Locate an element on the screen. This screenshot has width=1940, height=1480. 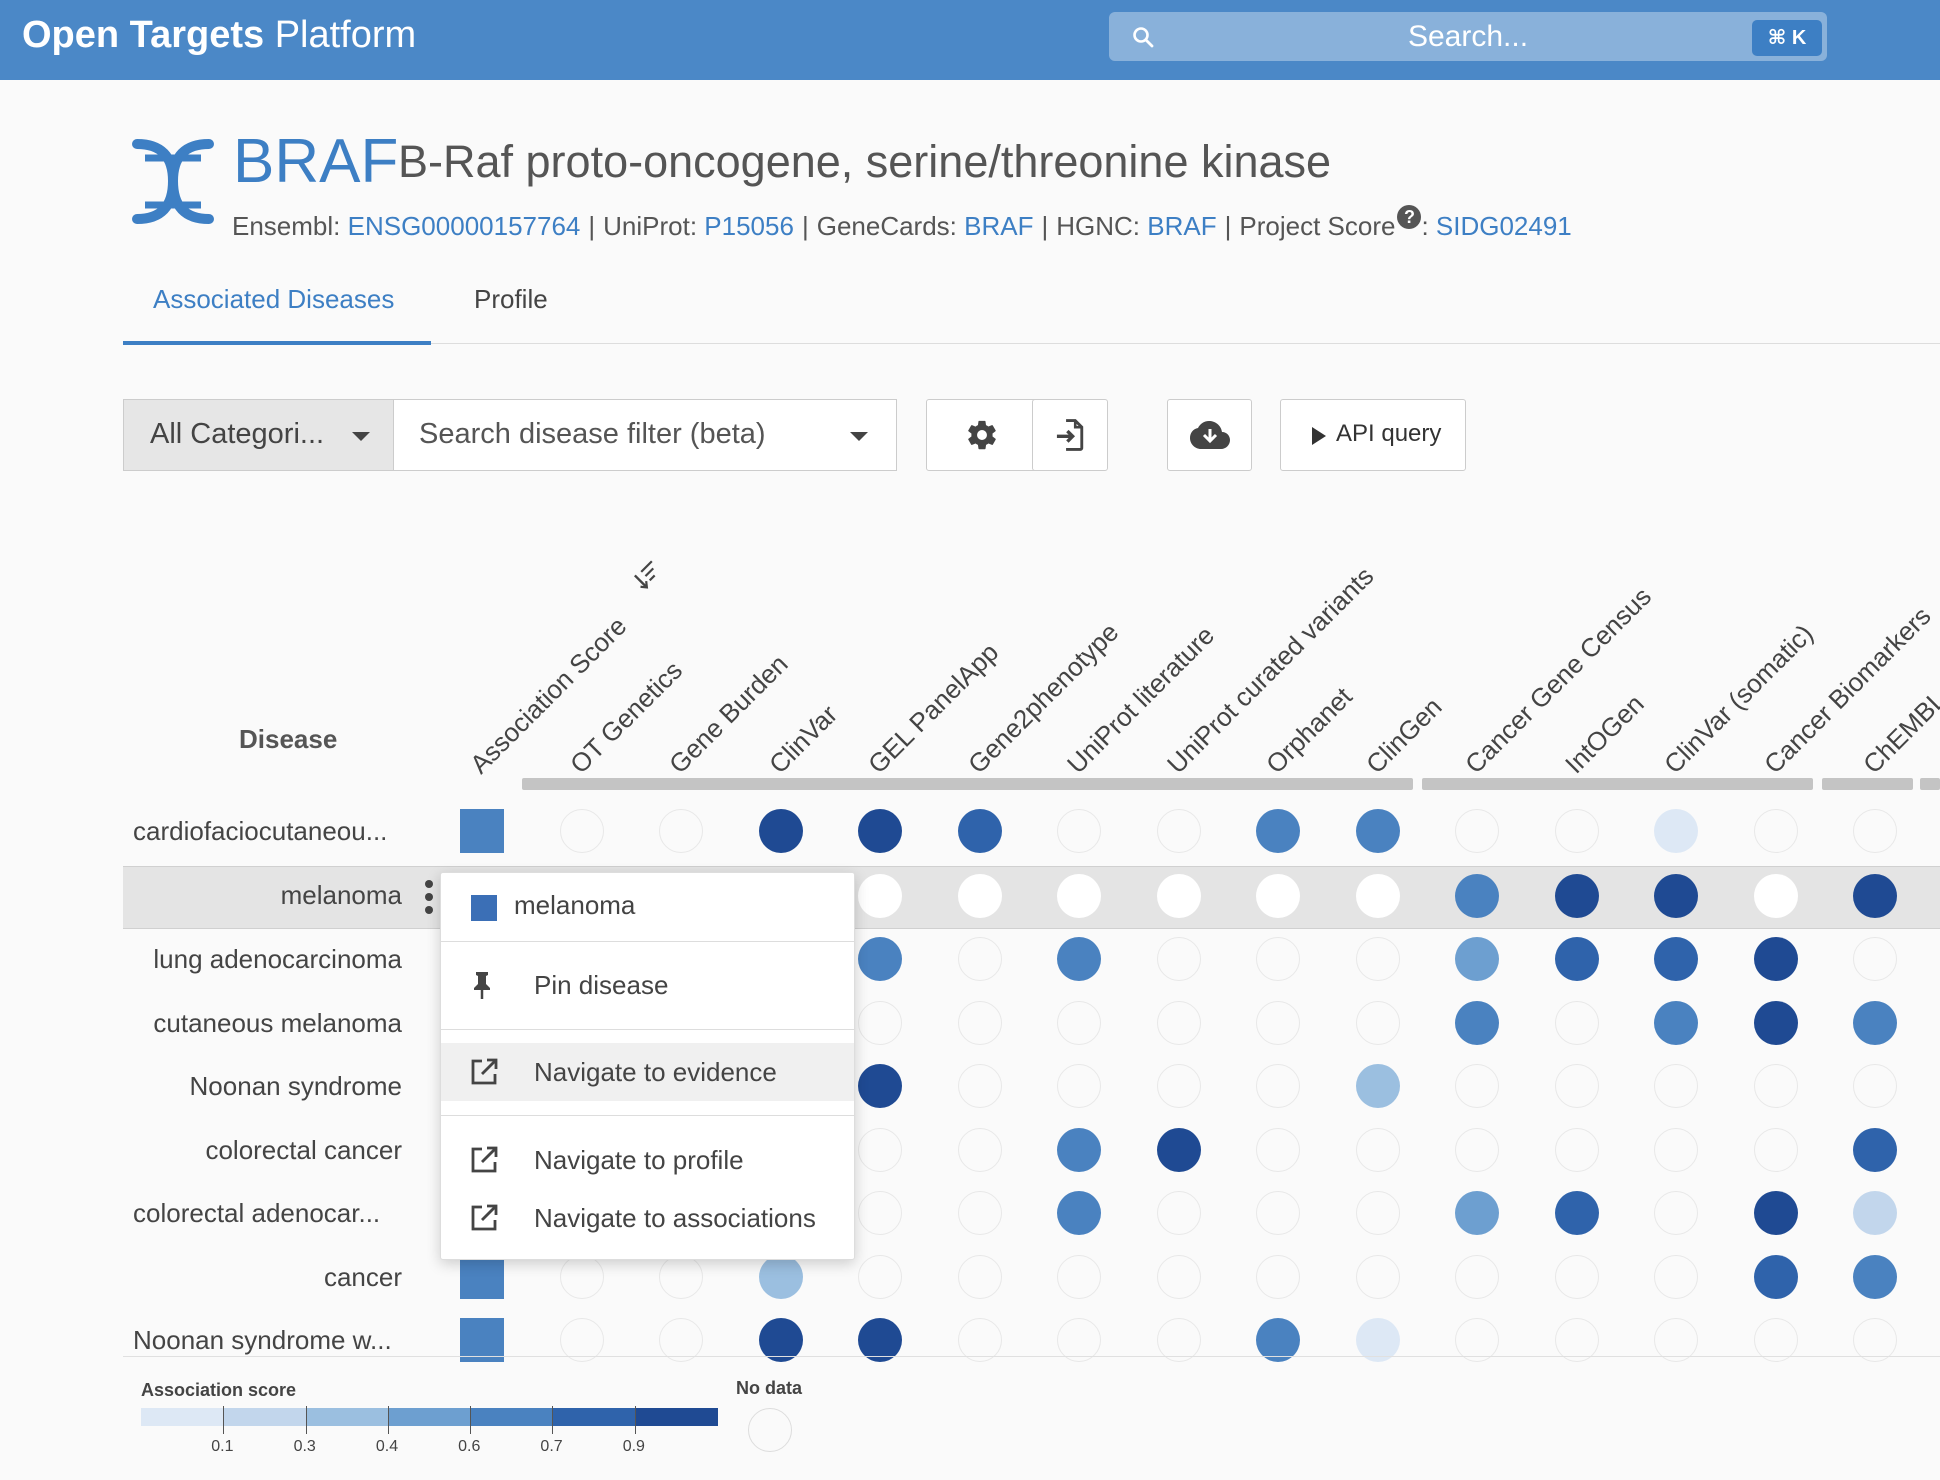
uniprot-link: P15056 is located at coordinates (749, 226).